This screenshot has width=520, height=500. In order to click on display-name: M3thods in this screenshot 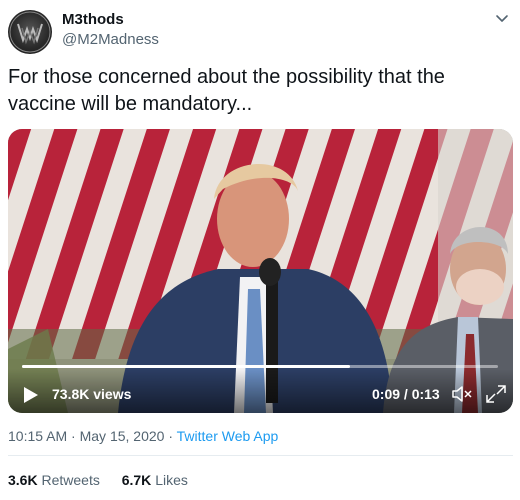, I will do `click(93, 19)`.